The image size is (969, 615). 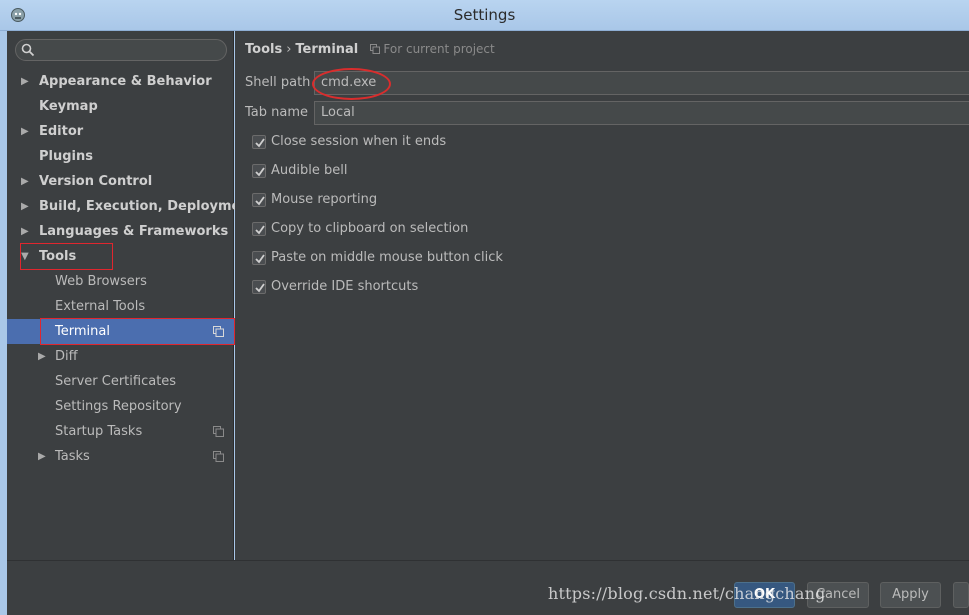 What do you see at coordinates (120, 456) in the screenshot?
I see `tree-item-tasks: ▶ Tasks` at bounding box center [120, 456].